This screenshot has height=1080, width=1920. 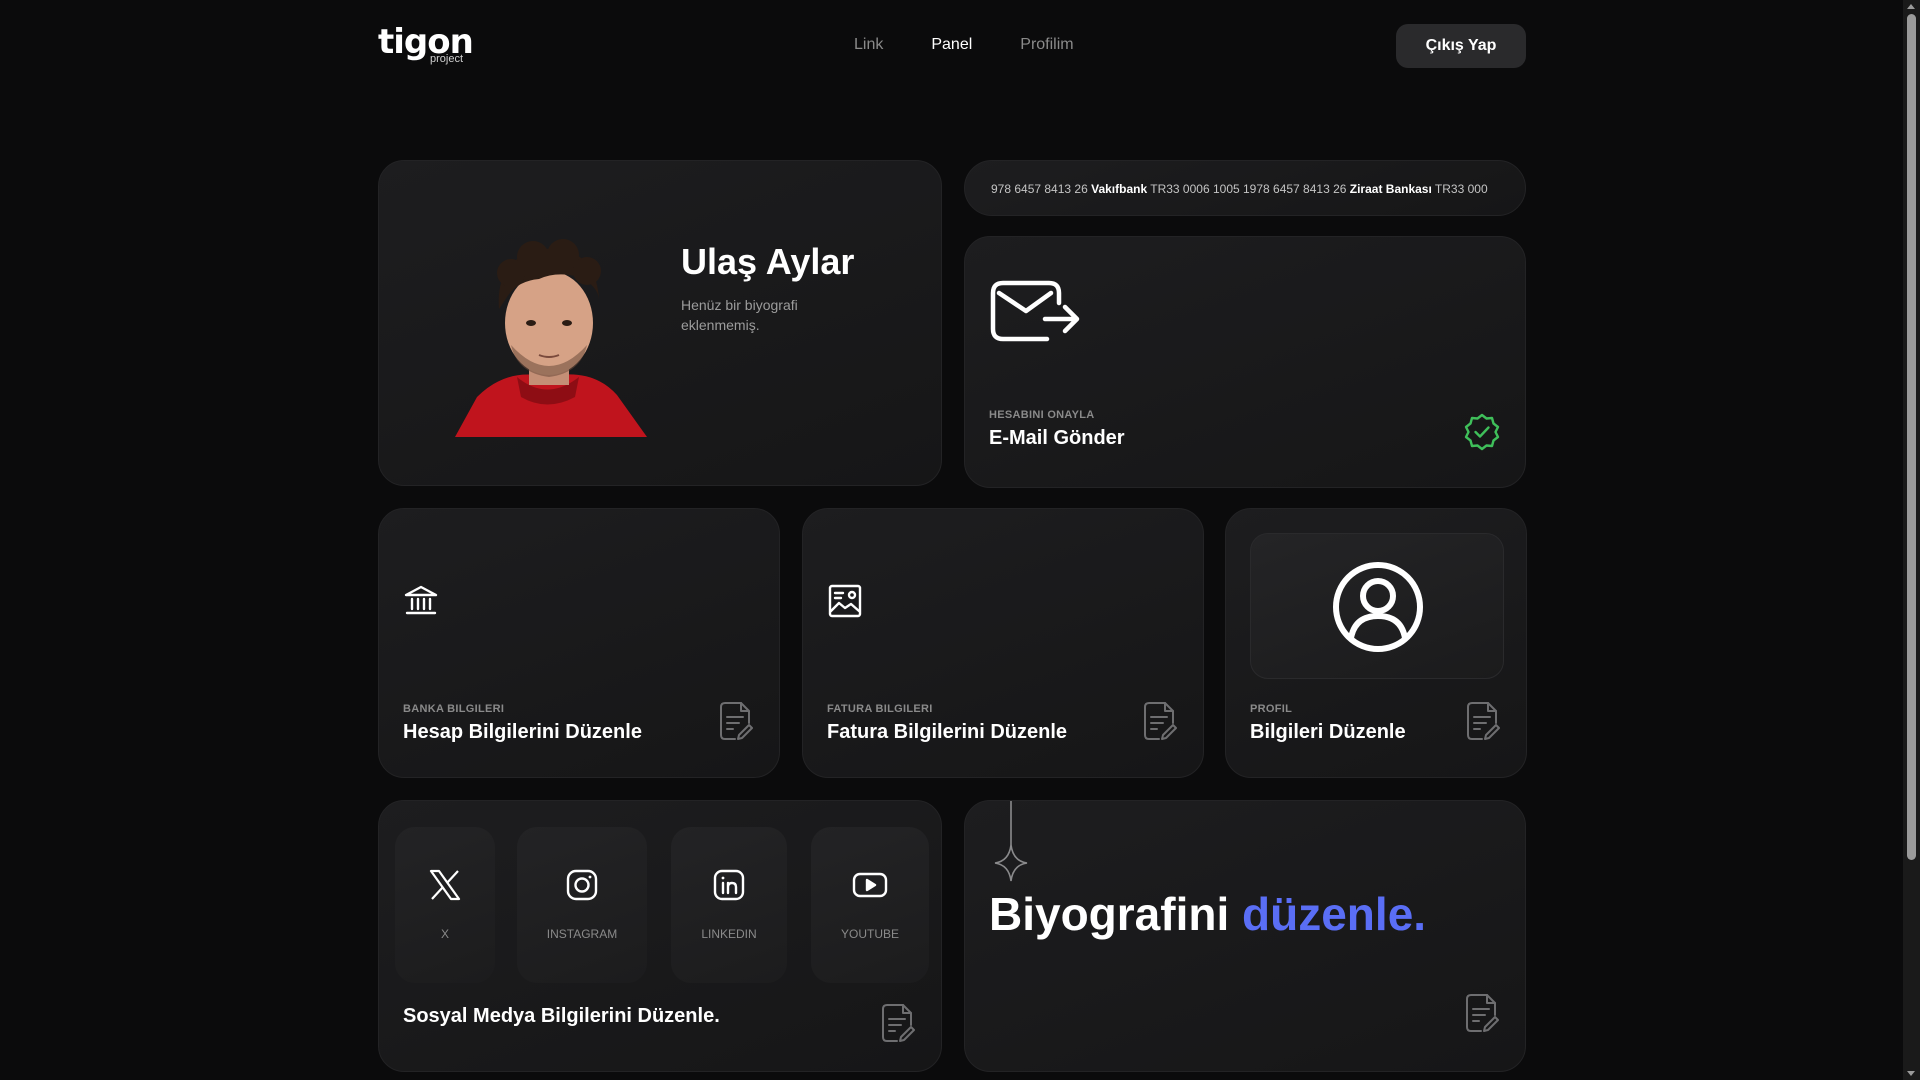 I want to click on invoice-small-label: FATURA BILGILERI, so click(x=880, y=709).